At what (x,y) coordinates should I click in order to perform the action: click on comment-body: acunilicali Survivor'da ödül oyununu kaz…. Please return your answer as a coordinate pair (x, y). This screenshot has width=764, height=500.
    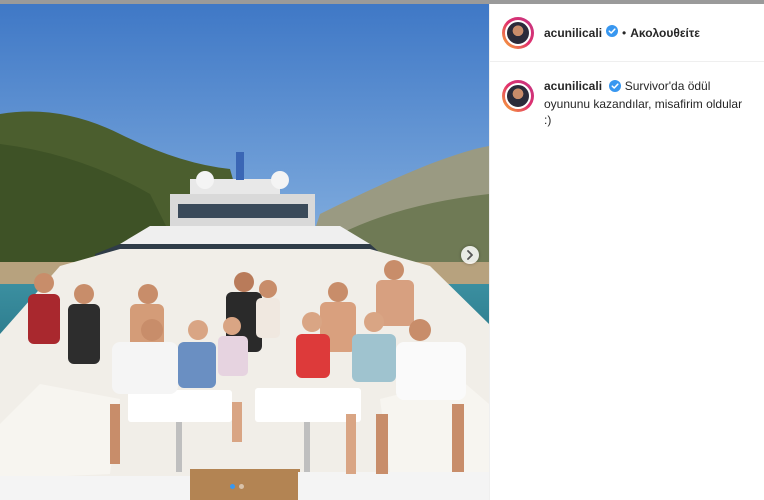
    Looking at the image, I should click on (644, 103).